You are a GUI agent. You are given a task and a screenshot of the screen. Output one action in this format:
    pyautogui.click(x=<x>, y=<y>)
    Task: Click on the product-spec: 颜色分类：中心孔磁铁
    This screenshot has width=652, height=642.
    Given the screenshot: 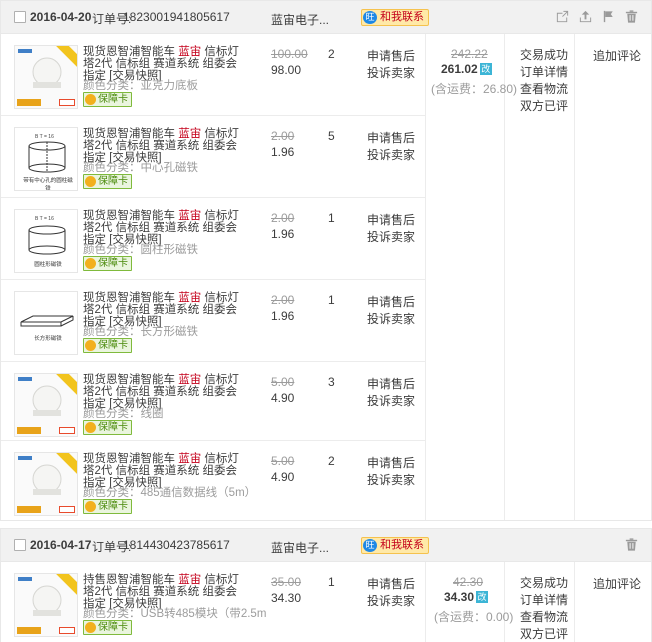 What is the action you would take?
    pyautogui.click(x=140, y=168)
    